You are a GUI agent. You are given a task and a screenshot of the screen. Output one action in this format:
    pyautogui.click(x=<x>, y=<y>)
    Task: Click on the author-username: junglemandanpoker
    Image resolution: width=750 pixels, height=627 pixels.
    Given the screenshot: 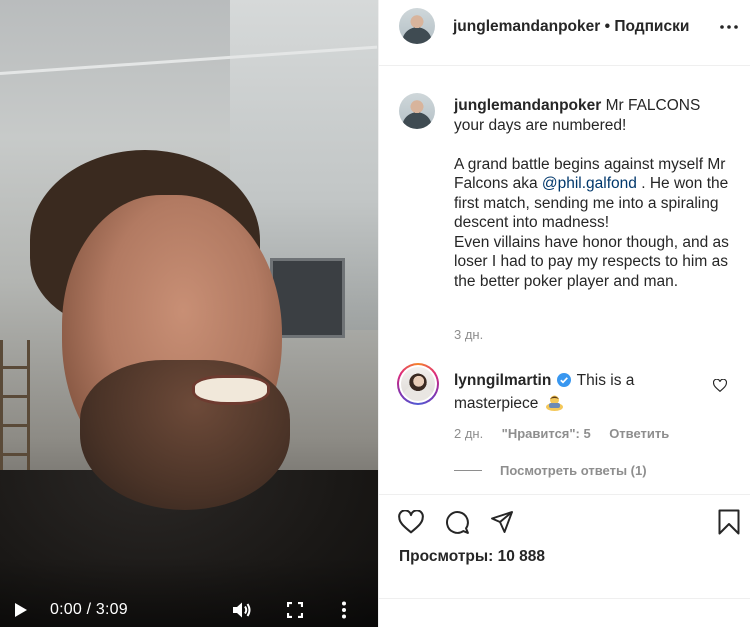 What is the action you would take?
    pyautogui.click(x=526, y=26)
    